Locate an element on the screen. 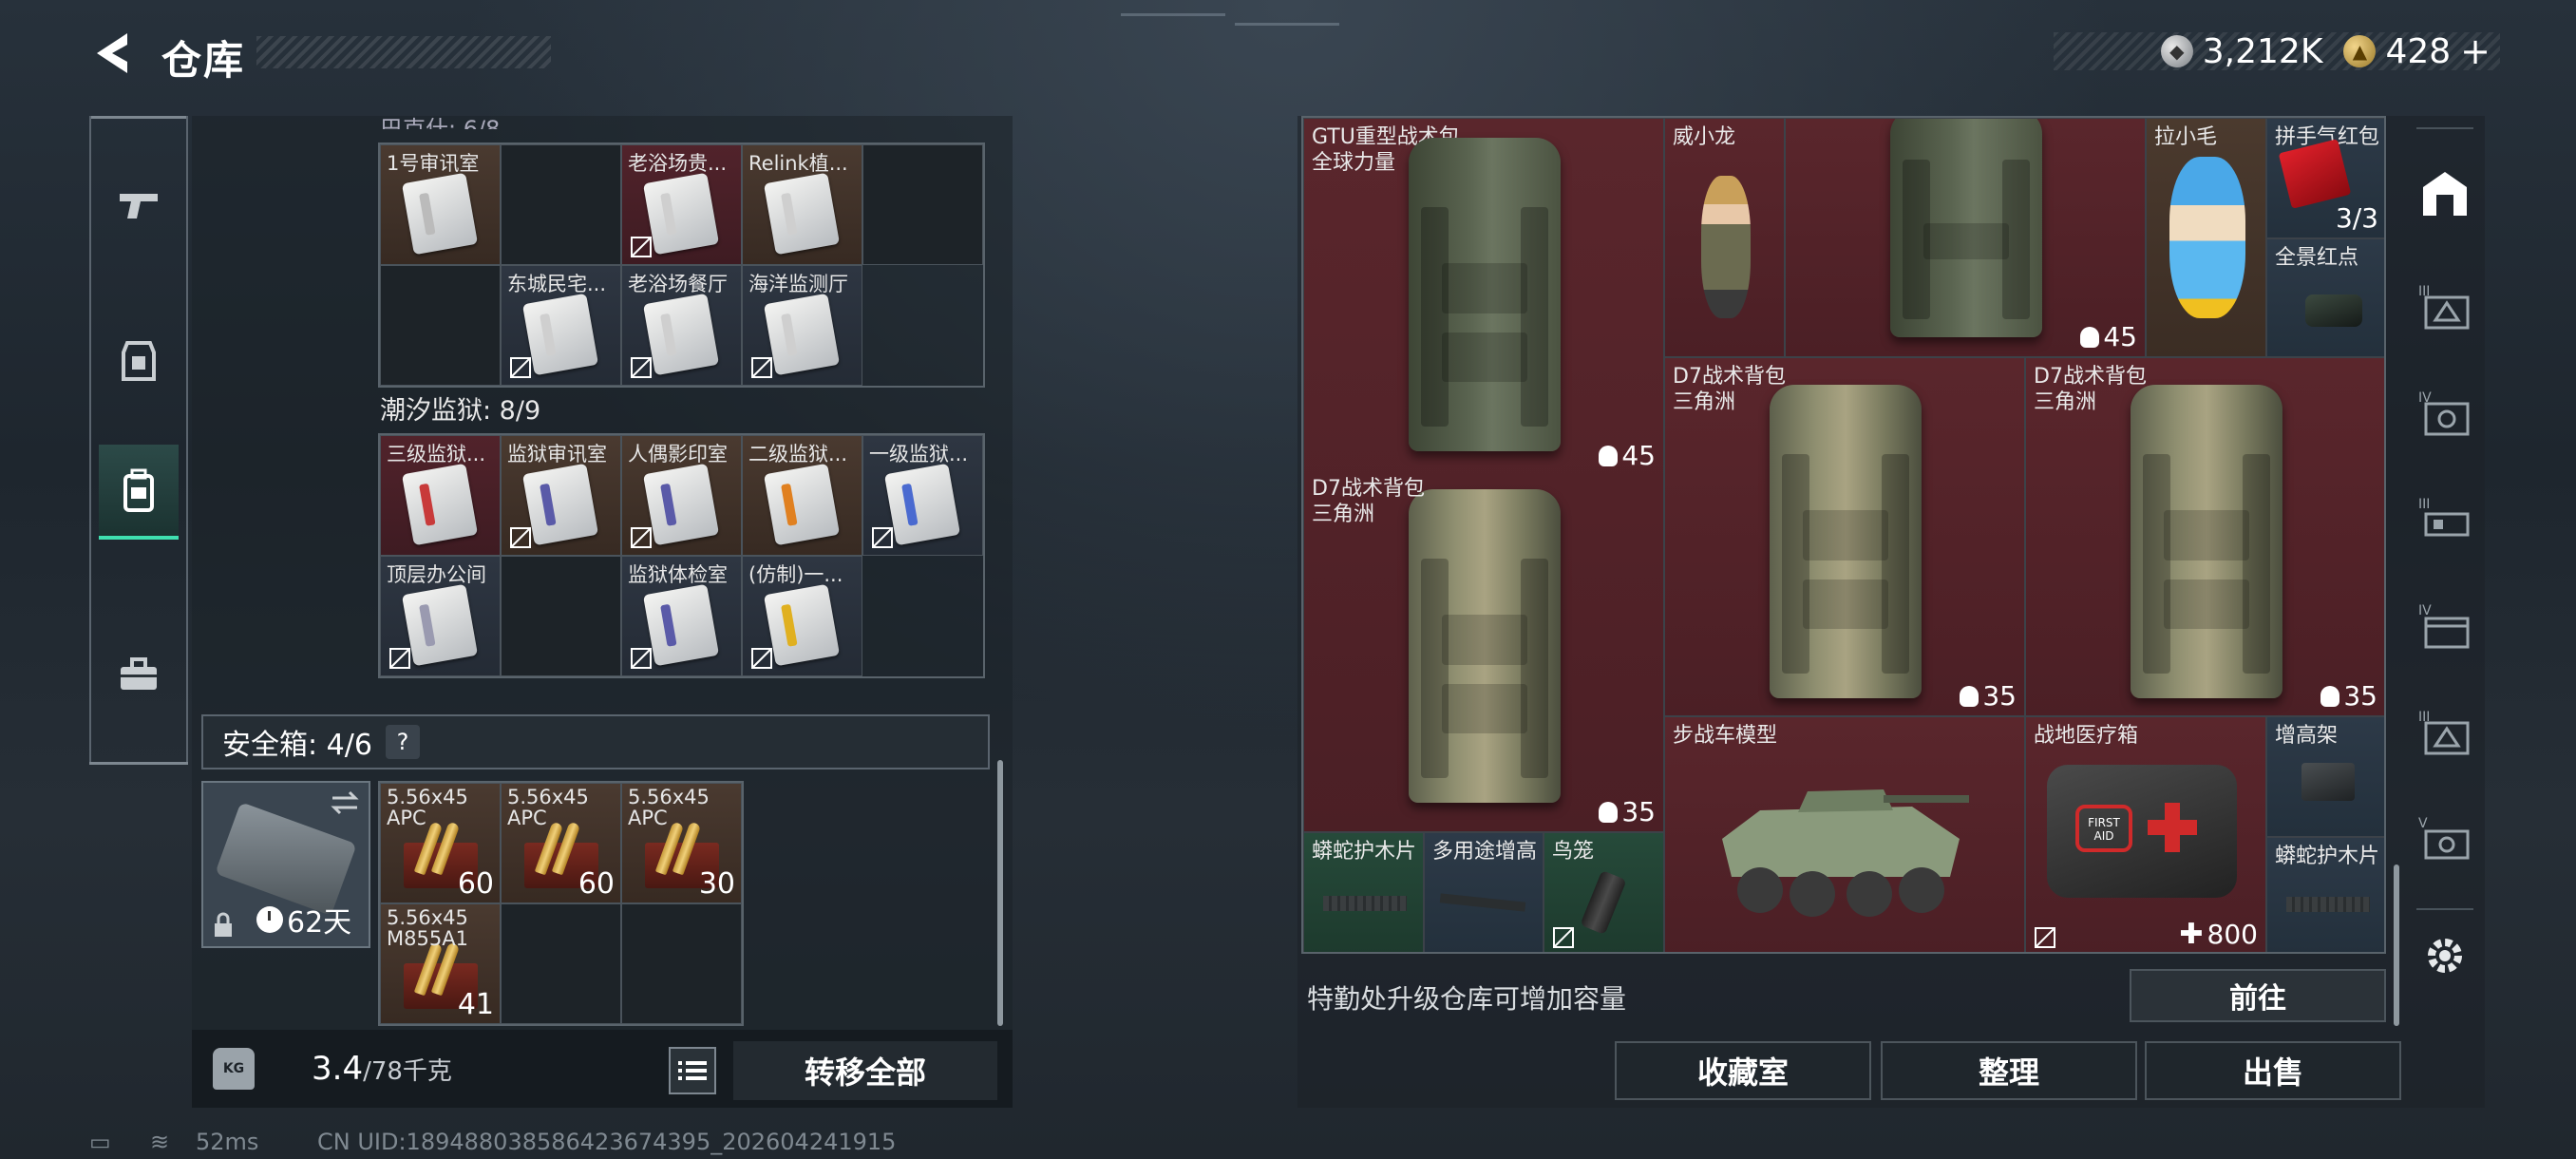 This screenshot has width=2576, height=1159. stash-tab-iv-b: IV is located at coordinates (2445, 627).